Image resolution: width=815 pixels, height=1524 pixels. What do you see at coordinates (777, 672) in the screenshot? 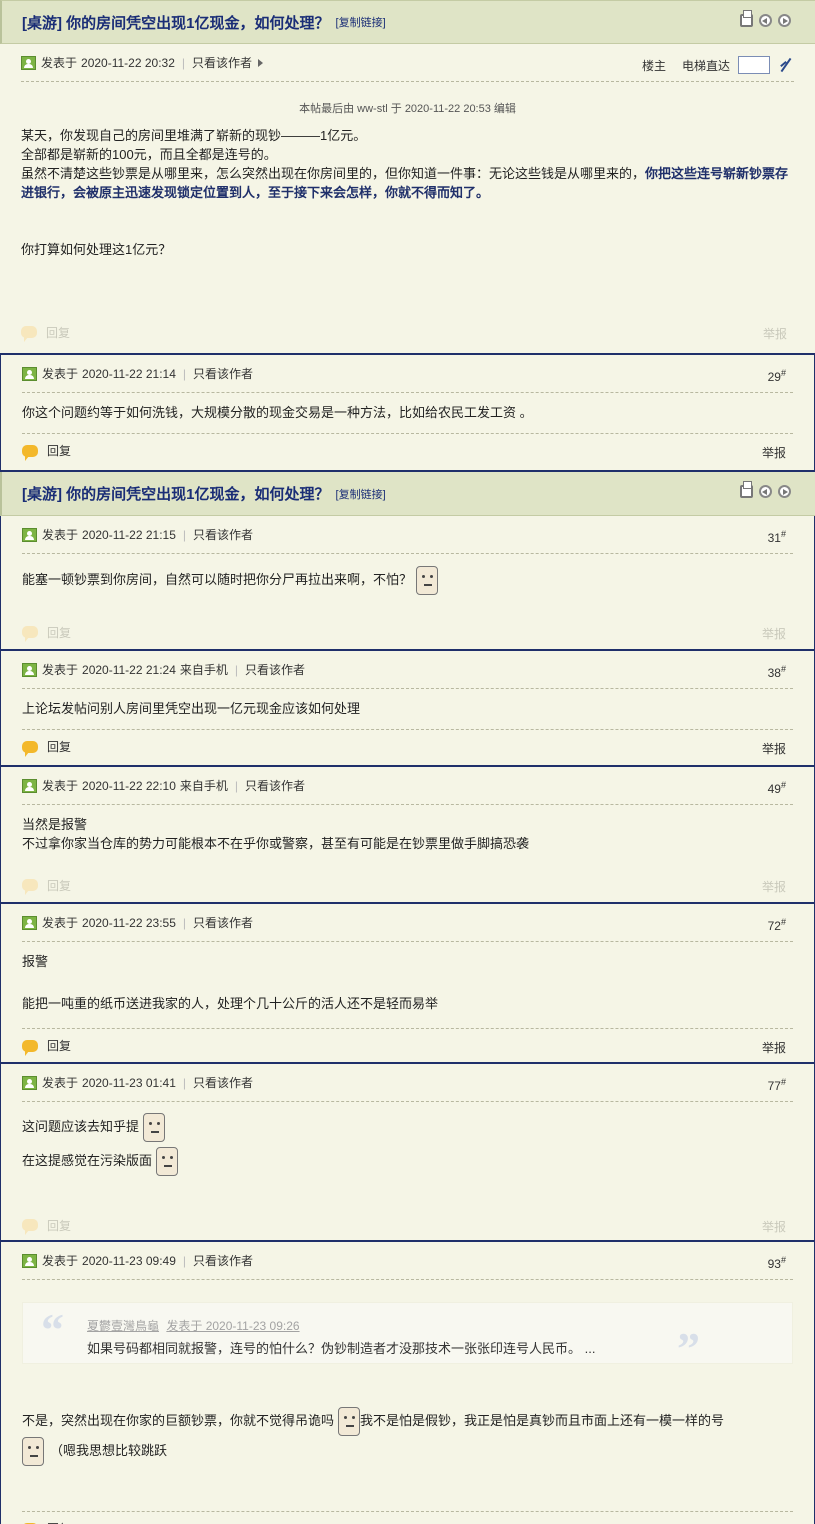
I see `floor-number: 38#` at bounding box center [777, 672].